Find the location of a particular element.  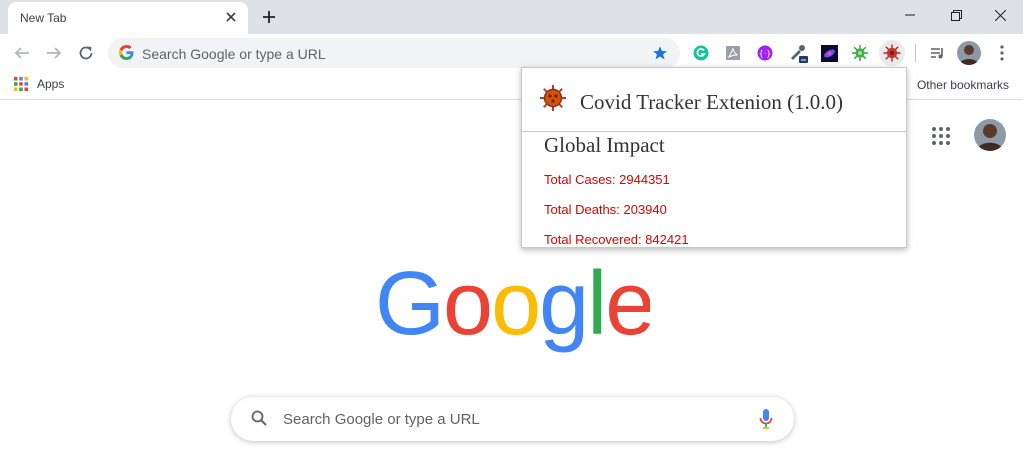

forward-arrow-icon is located at coordinates (54, 53).